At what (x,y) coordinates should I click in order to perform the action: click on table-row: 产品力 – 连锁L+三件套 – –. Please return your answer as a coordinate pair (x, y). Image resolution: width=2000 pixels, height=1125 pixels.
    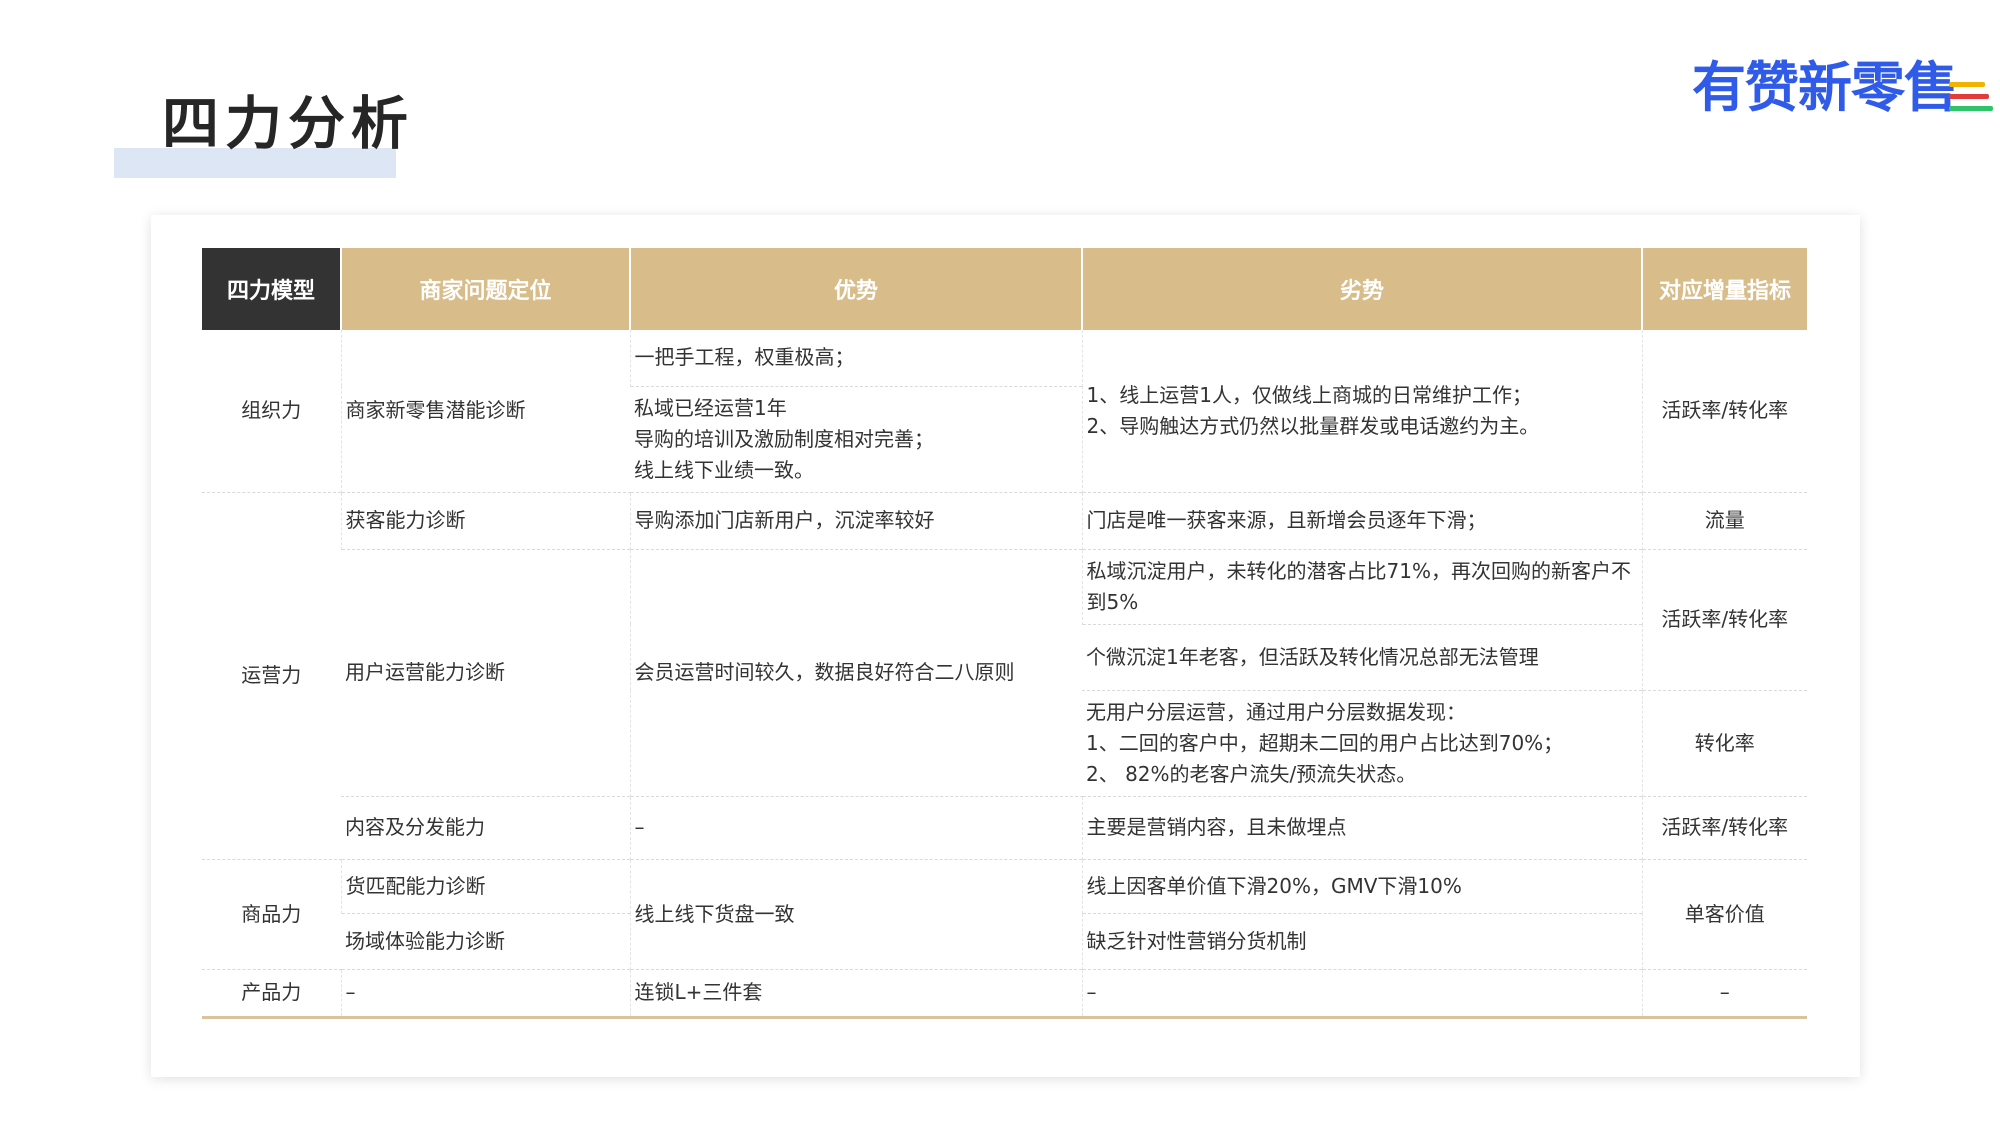
    Looking at the image, I should click on (1004, 993).